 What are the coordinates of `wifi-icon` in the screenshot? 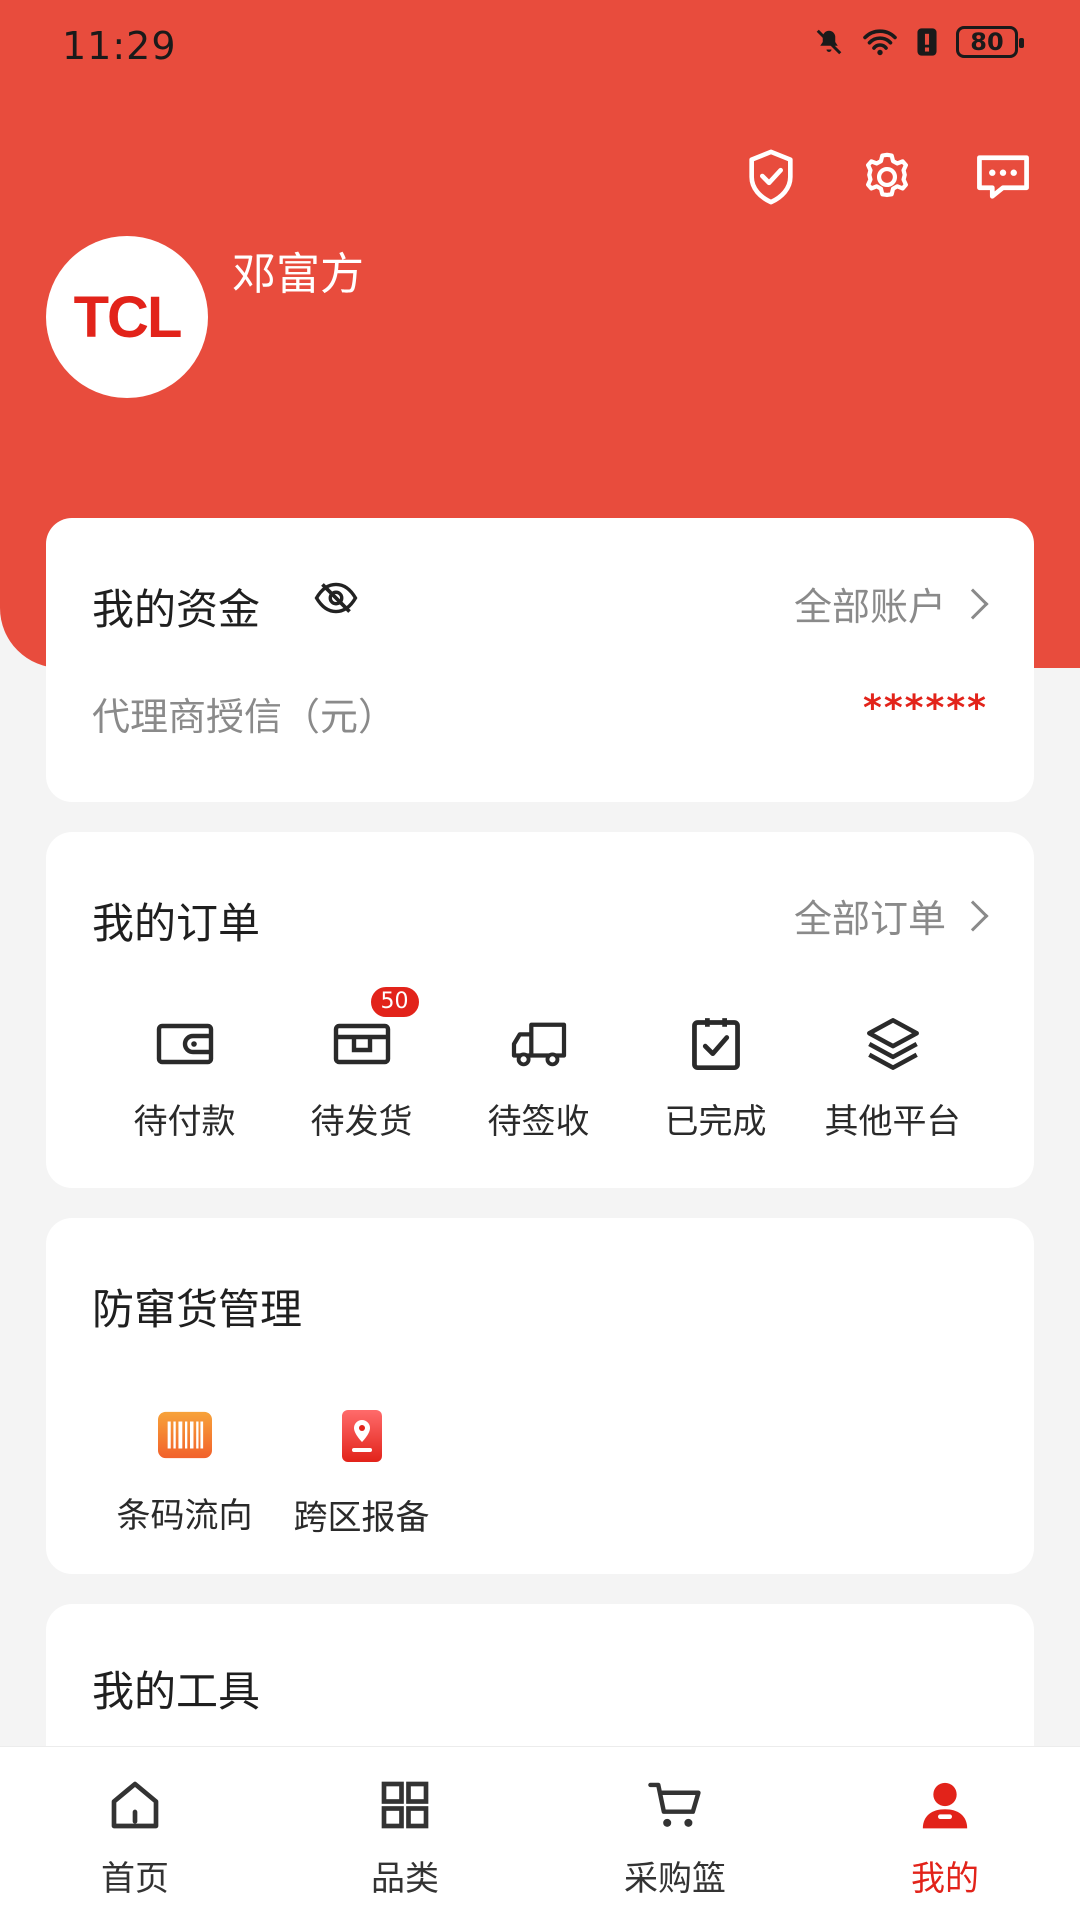 It's located at (880, 42).